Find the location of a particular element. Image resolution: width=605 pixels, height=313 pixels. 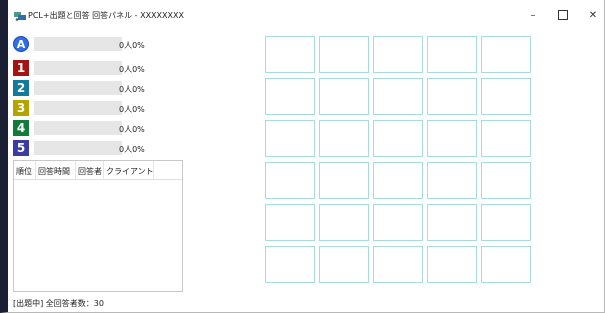

answer-list: 順位 回答時間 回答者 クライアント is located at coordinates (98, 226).